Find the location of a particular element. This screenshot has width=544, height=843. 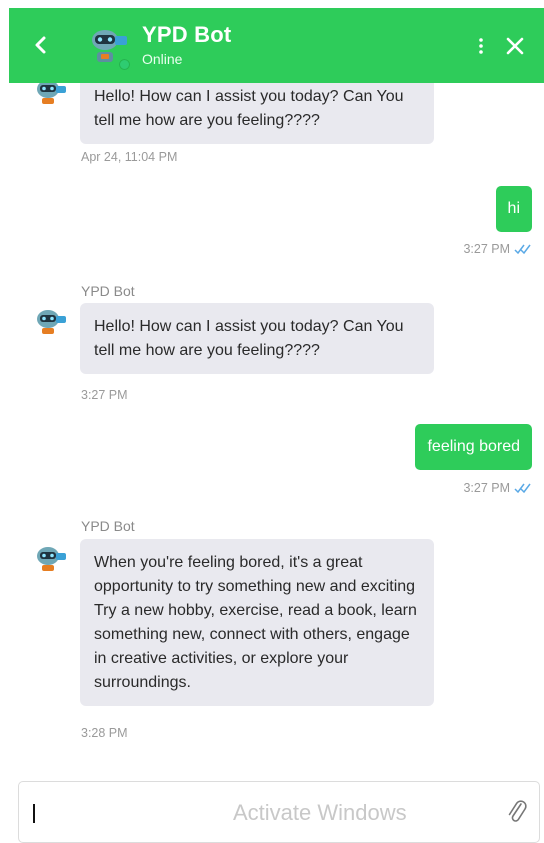

close-icon is located at coordinates (515, 46).